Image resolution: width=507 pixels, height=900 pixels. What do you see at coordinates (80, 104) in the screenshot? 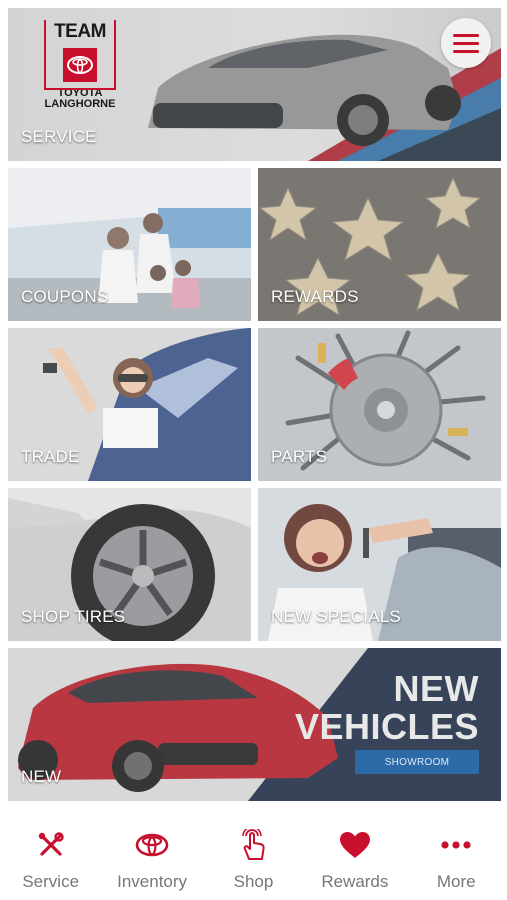
I see `logo-brand-line2: LANGHORNE` at bounding box center [80, 104].